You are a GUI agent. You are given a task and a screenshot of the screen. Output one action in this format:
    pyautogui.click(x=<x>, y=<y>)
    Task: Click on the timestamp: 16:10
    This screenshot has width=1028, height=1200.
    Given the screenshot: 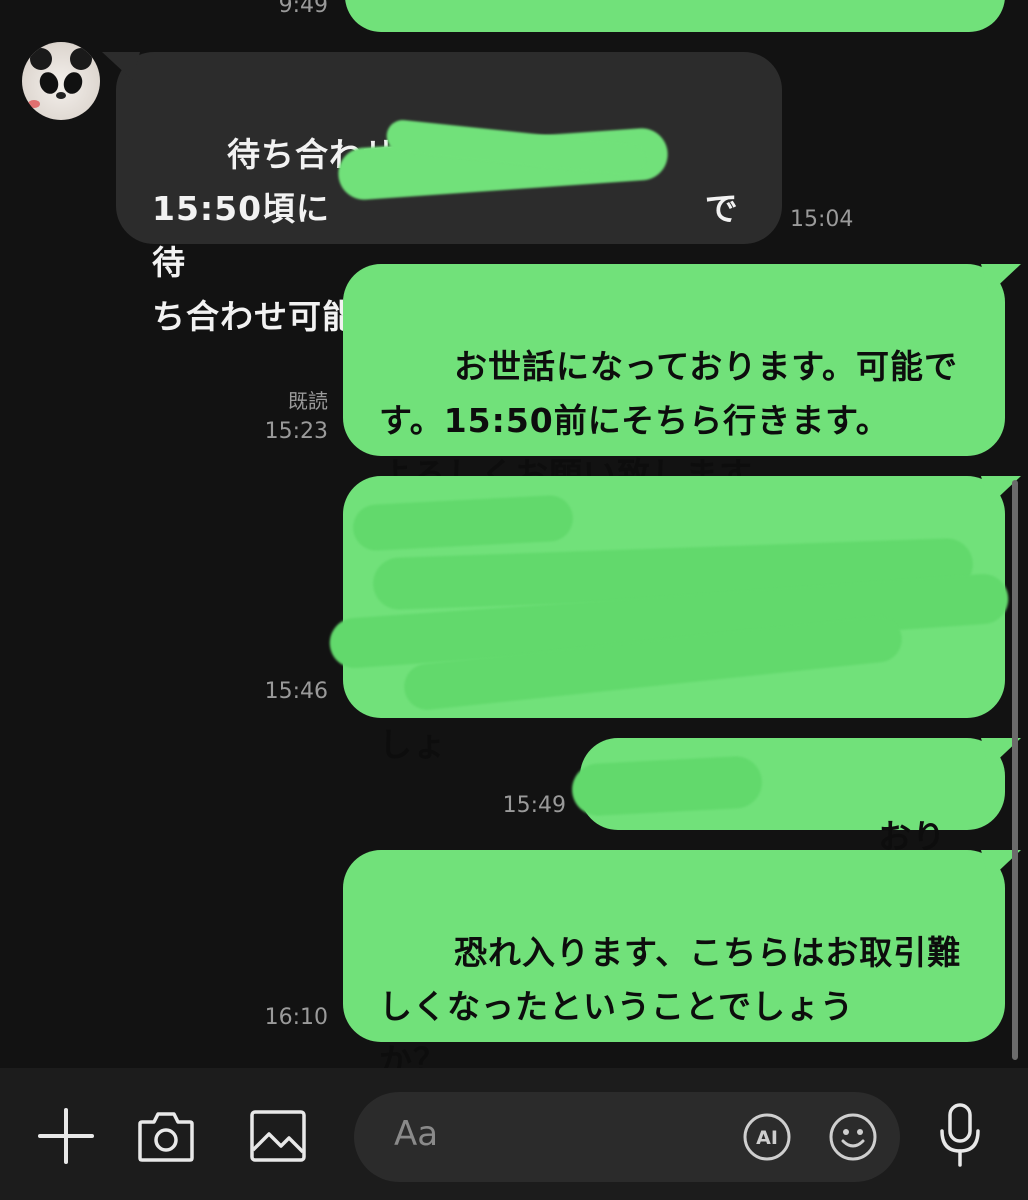 What is the action you would take?
    pyautogui.click(x=296, y=1017)
    